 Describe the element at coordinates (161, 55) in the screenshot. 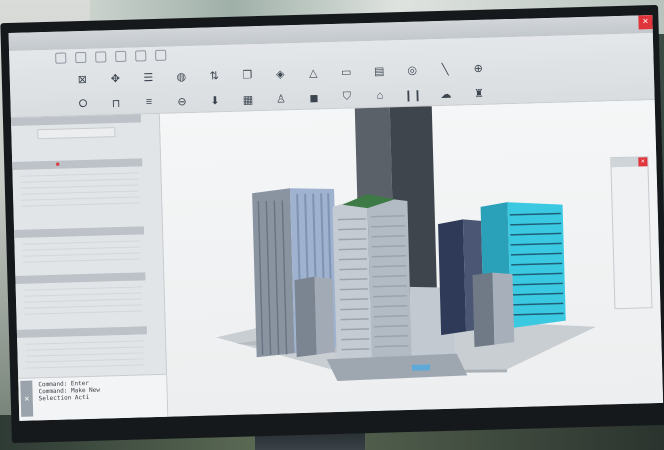

I see `search-icon` at that location.